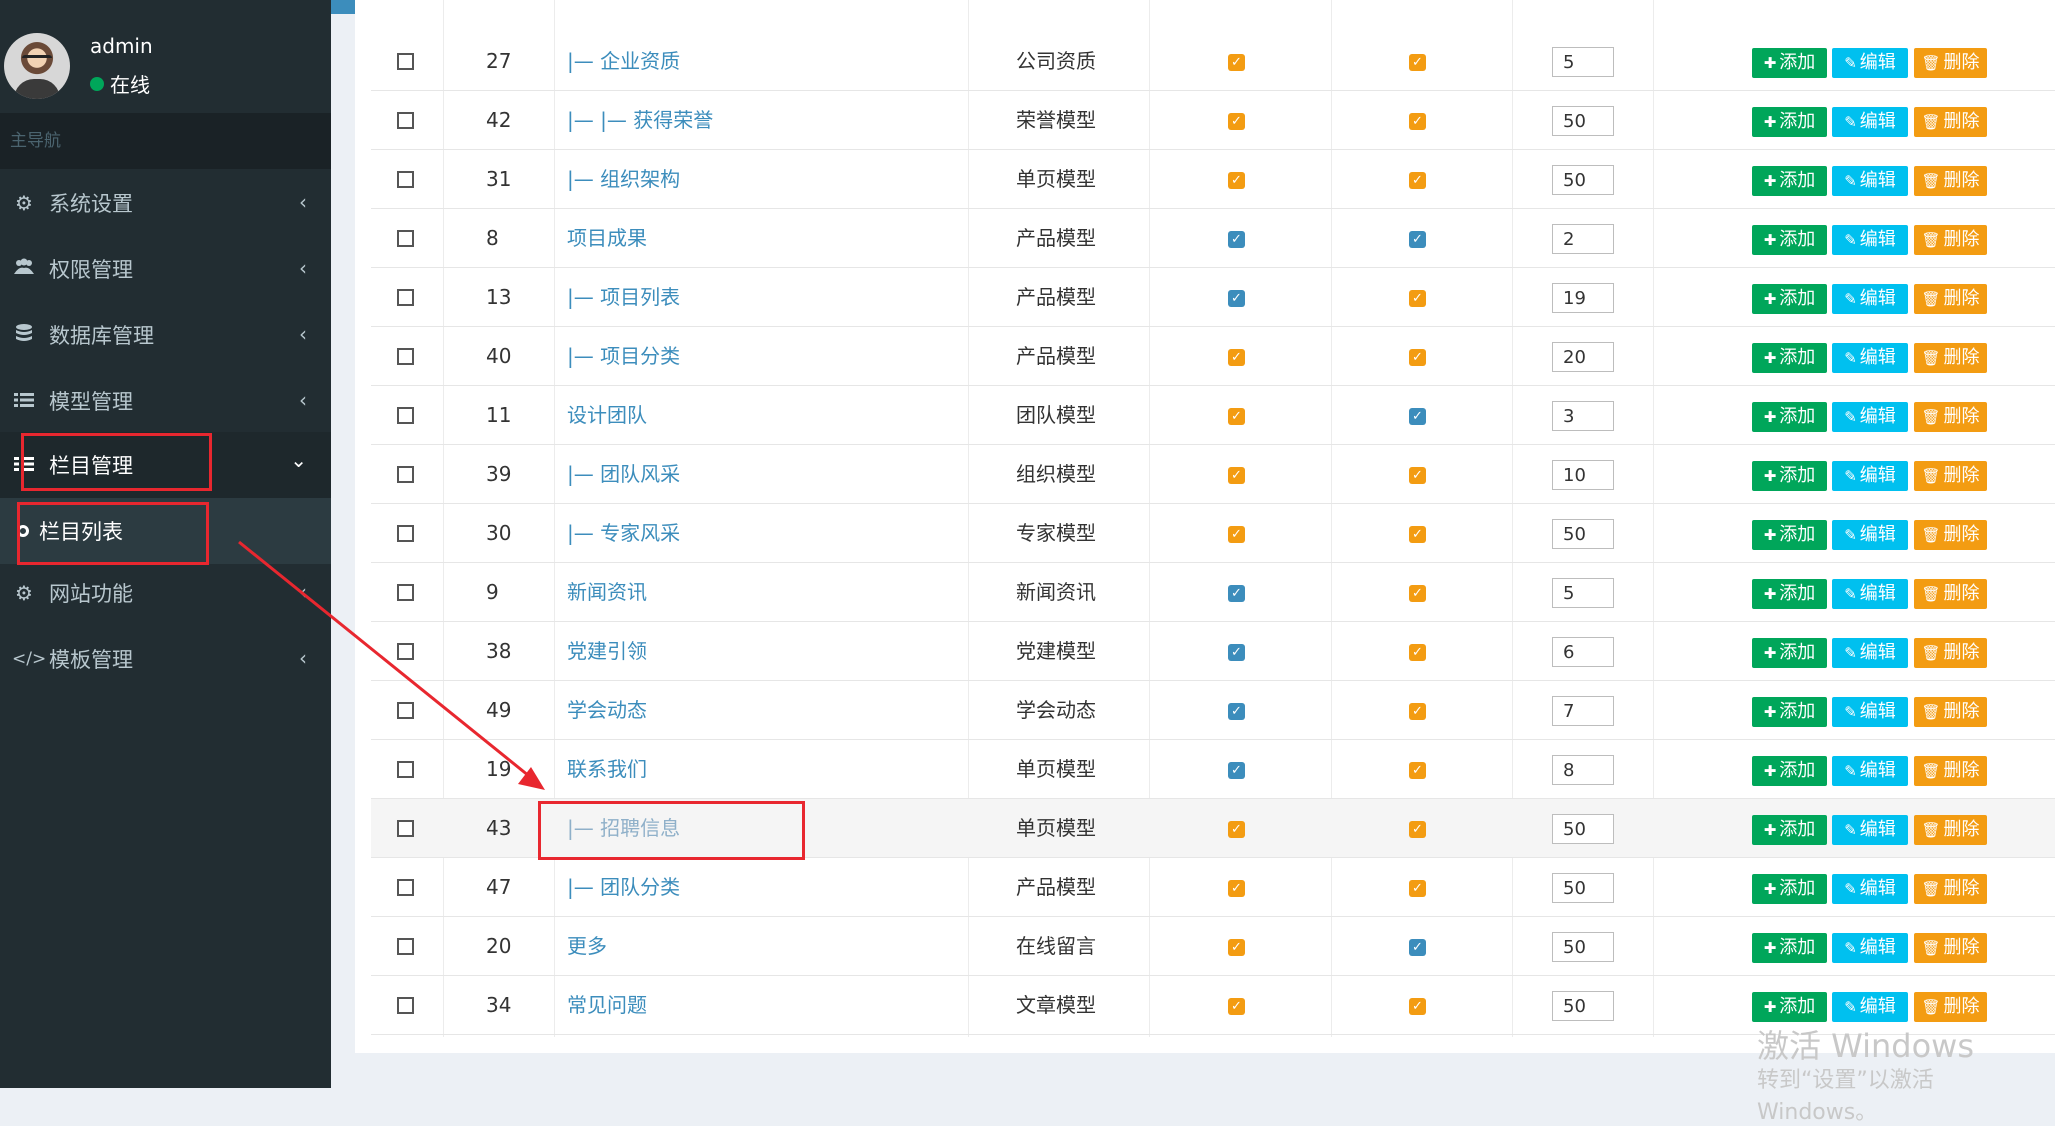 Image resolution: width=2055 pixels, height=1126 pixels. Describe the element at coordinates (391, 665) in the screenshot. I see `annotation-arrow` at that location.